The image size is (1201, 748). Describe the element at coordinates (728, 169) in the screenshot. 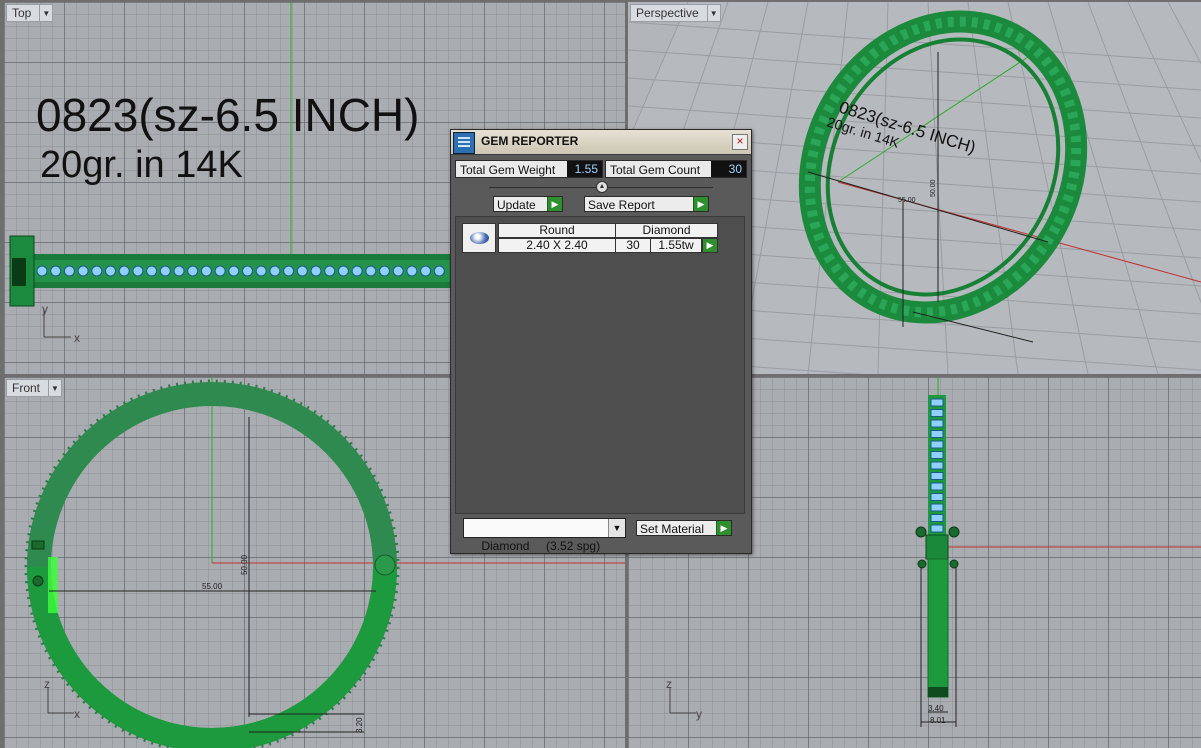

I see `total-count-value: 30` at that location.